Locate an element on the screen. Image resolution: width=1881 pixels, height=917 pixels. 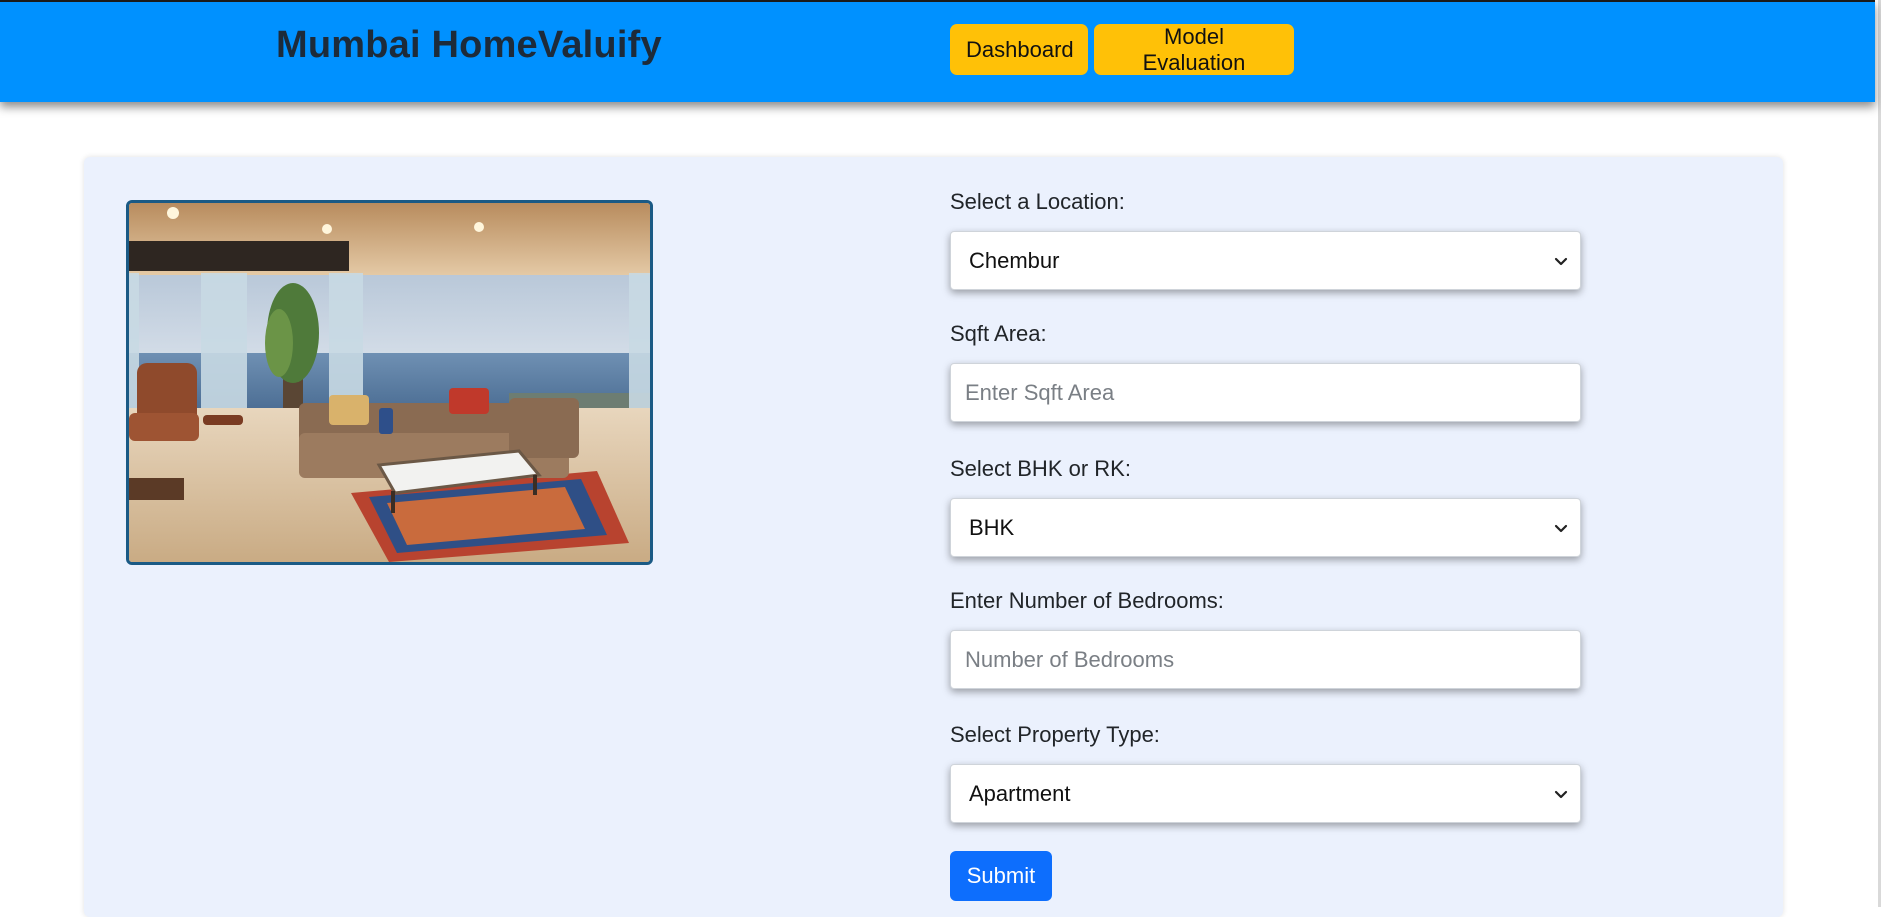
bedrooms-input is located at coordinates (1272, 659).